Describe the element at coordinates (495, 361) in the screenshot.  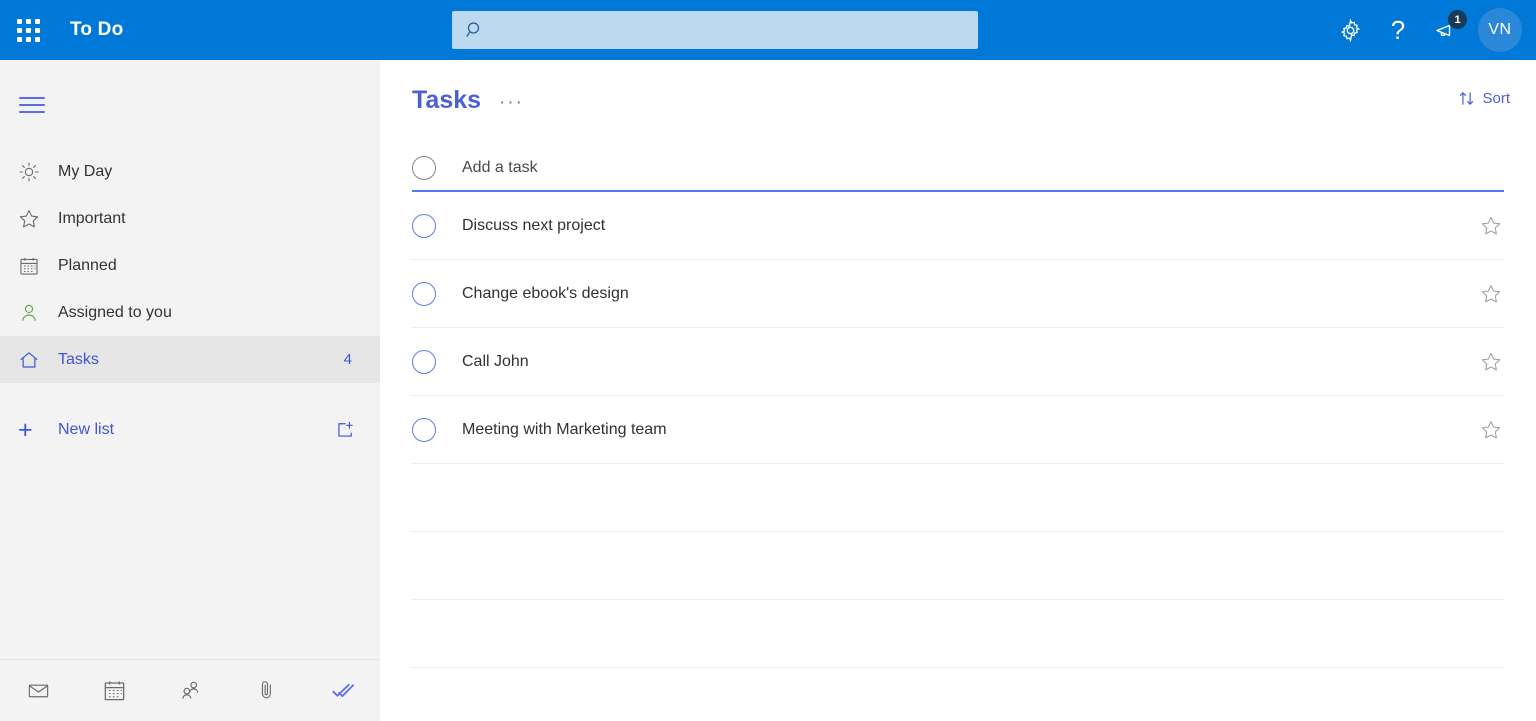
I see `task-title: Call John` at that location.